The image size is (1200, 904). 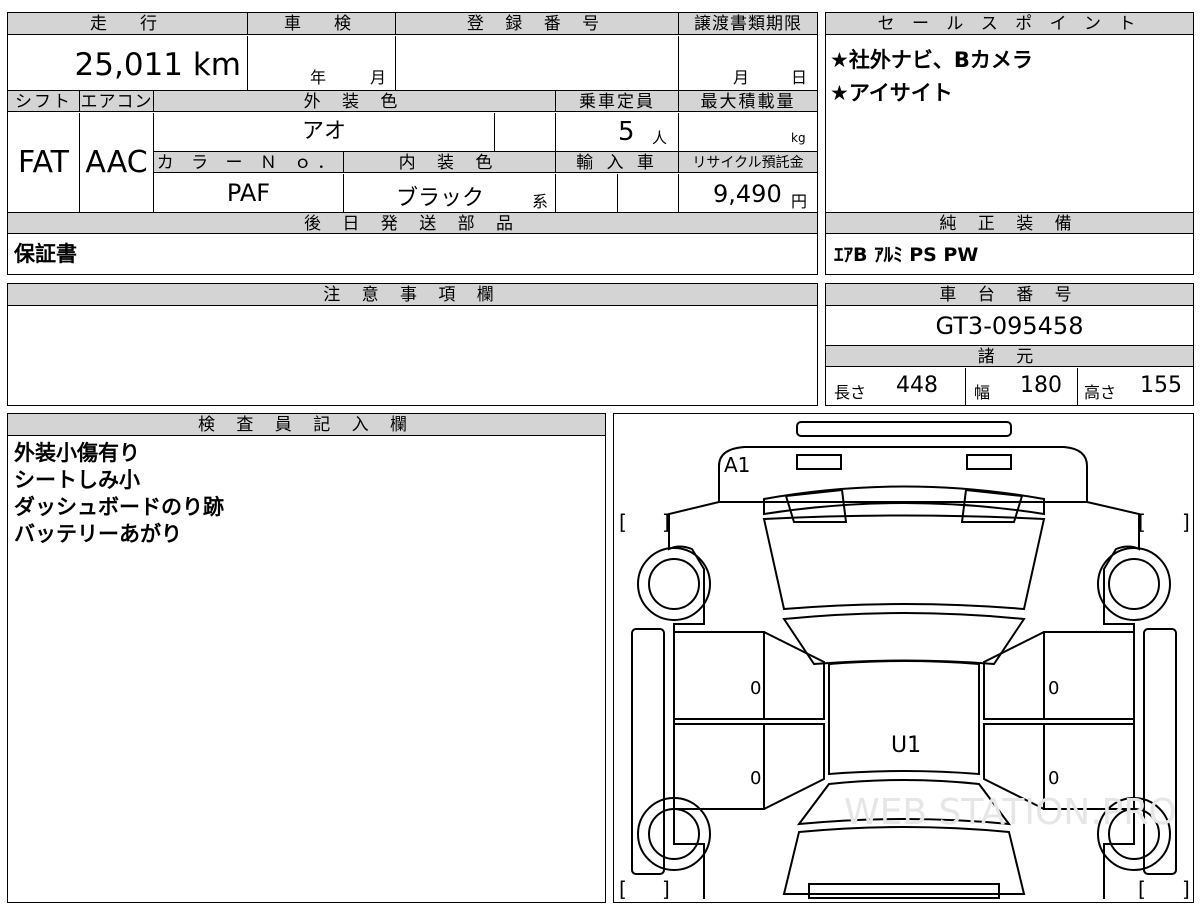 I want to click on left-rear-door, so click(x=719, y=766).